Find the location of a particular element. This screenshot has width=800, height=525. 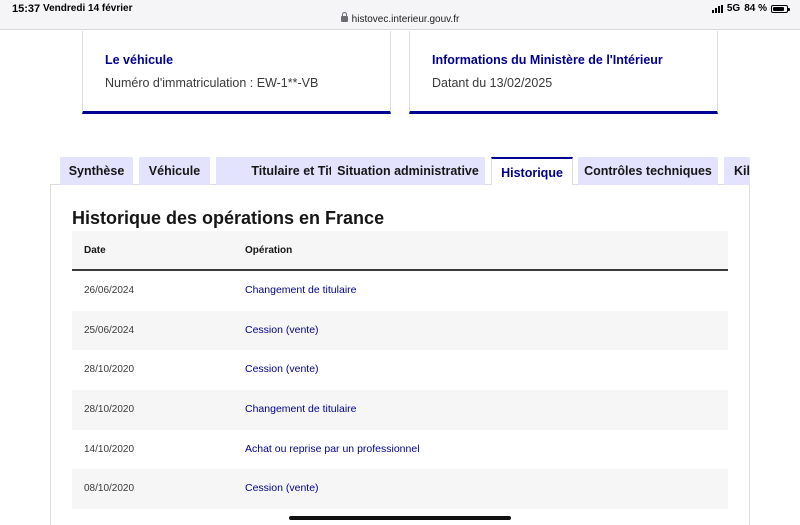

section-title: Historique des opérations en France is located at coordinates (228, 218).